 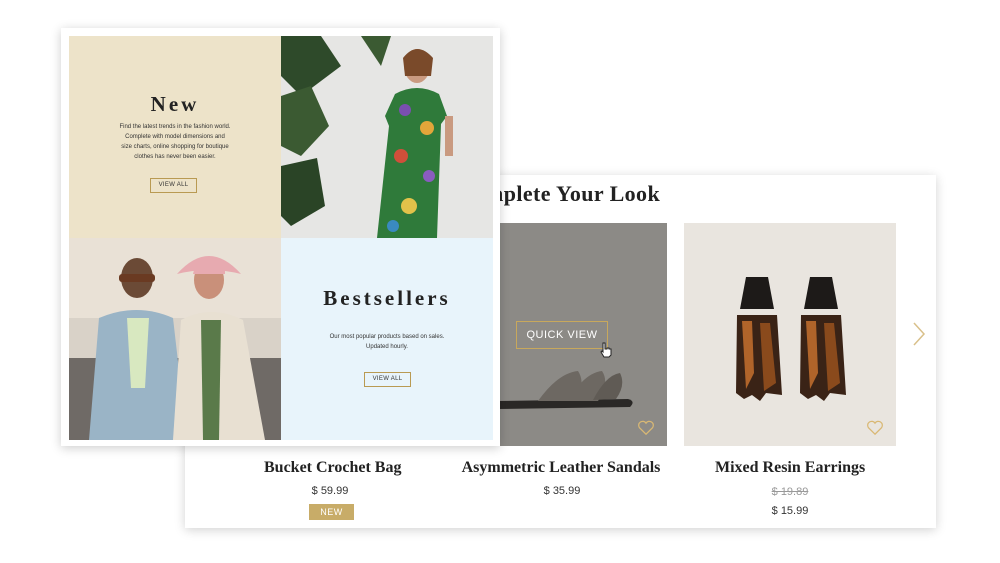 I want to click on section-title: mplete Your Look, so click(x=573, y=193).